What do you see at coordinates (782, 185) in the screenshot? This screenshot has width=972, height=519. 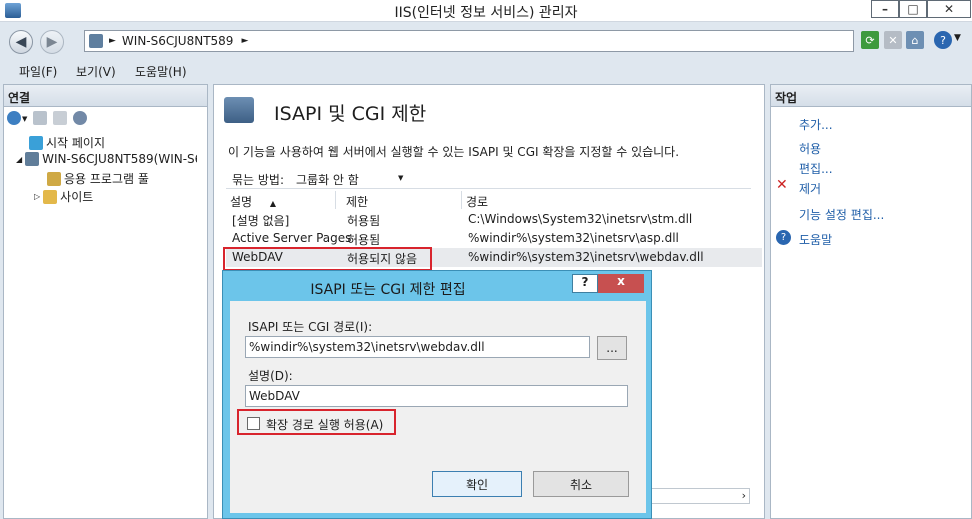 I see `remove-icon: ✕` at bounding box center [782, 185].